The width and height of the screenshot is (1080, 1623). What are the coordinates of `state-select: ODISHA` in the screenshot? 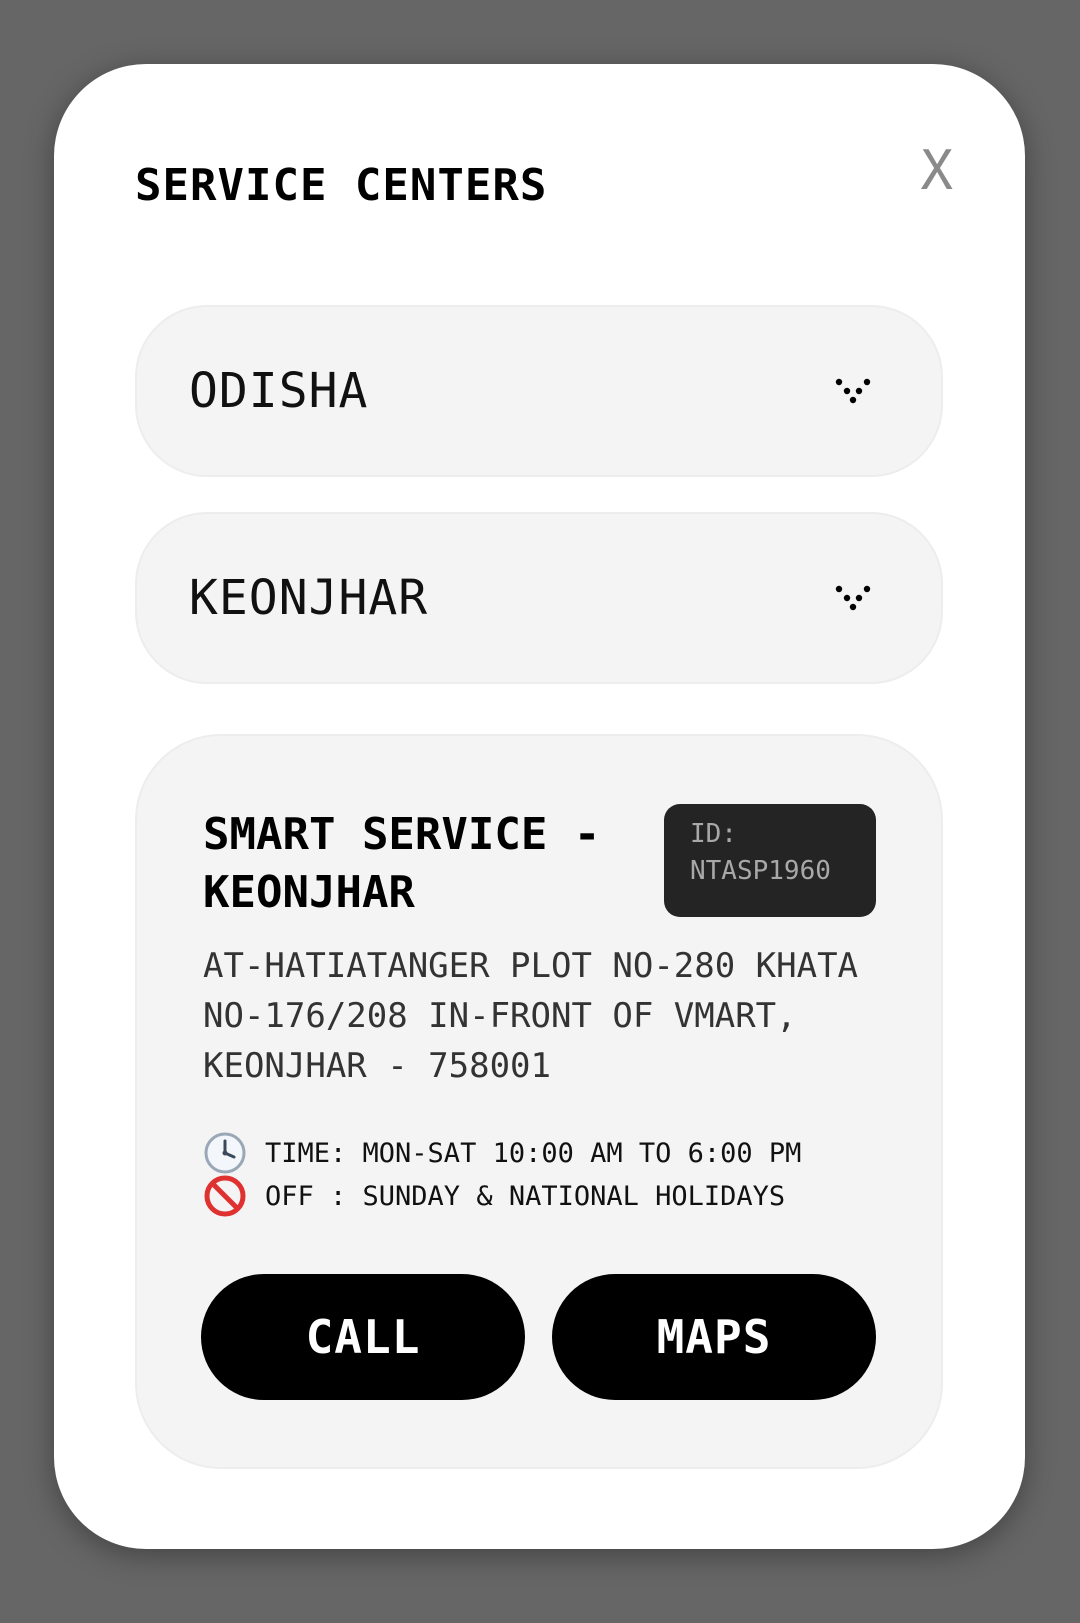 It's located at (539, 391).